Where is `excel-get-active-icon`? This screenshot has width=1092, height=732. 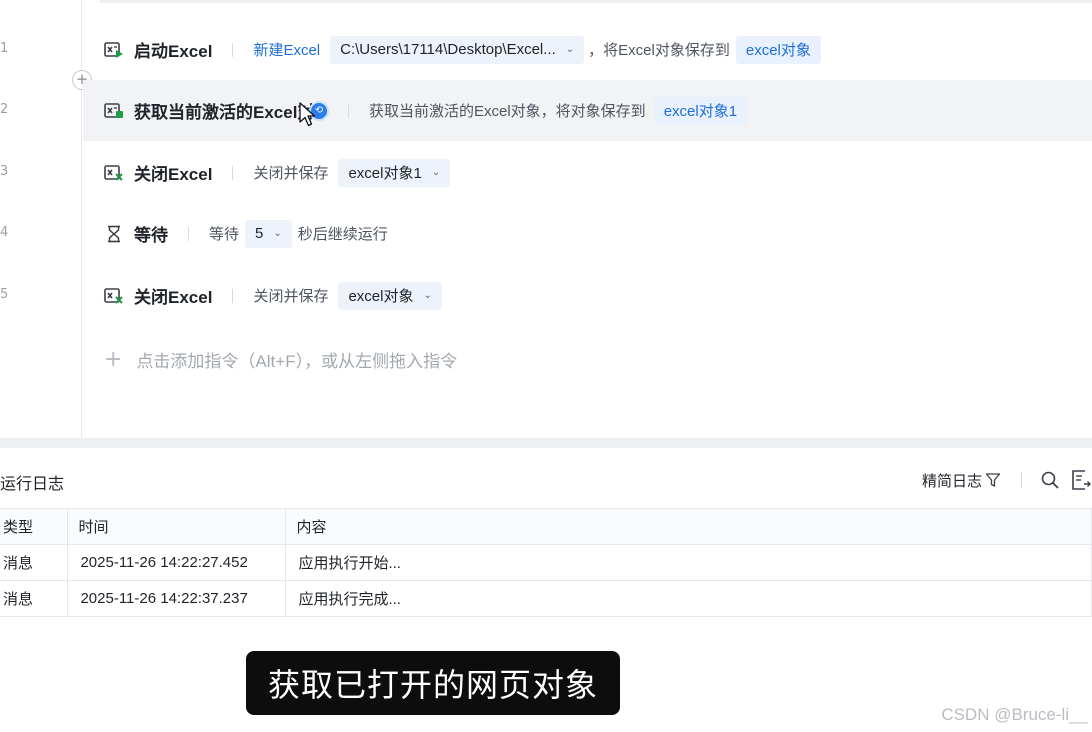 excel-get-active-icon is located at coordinates (114, 111).